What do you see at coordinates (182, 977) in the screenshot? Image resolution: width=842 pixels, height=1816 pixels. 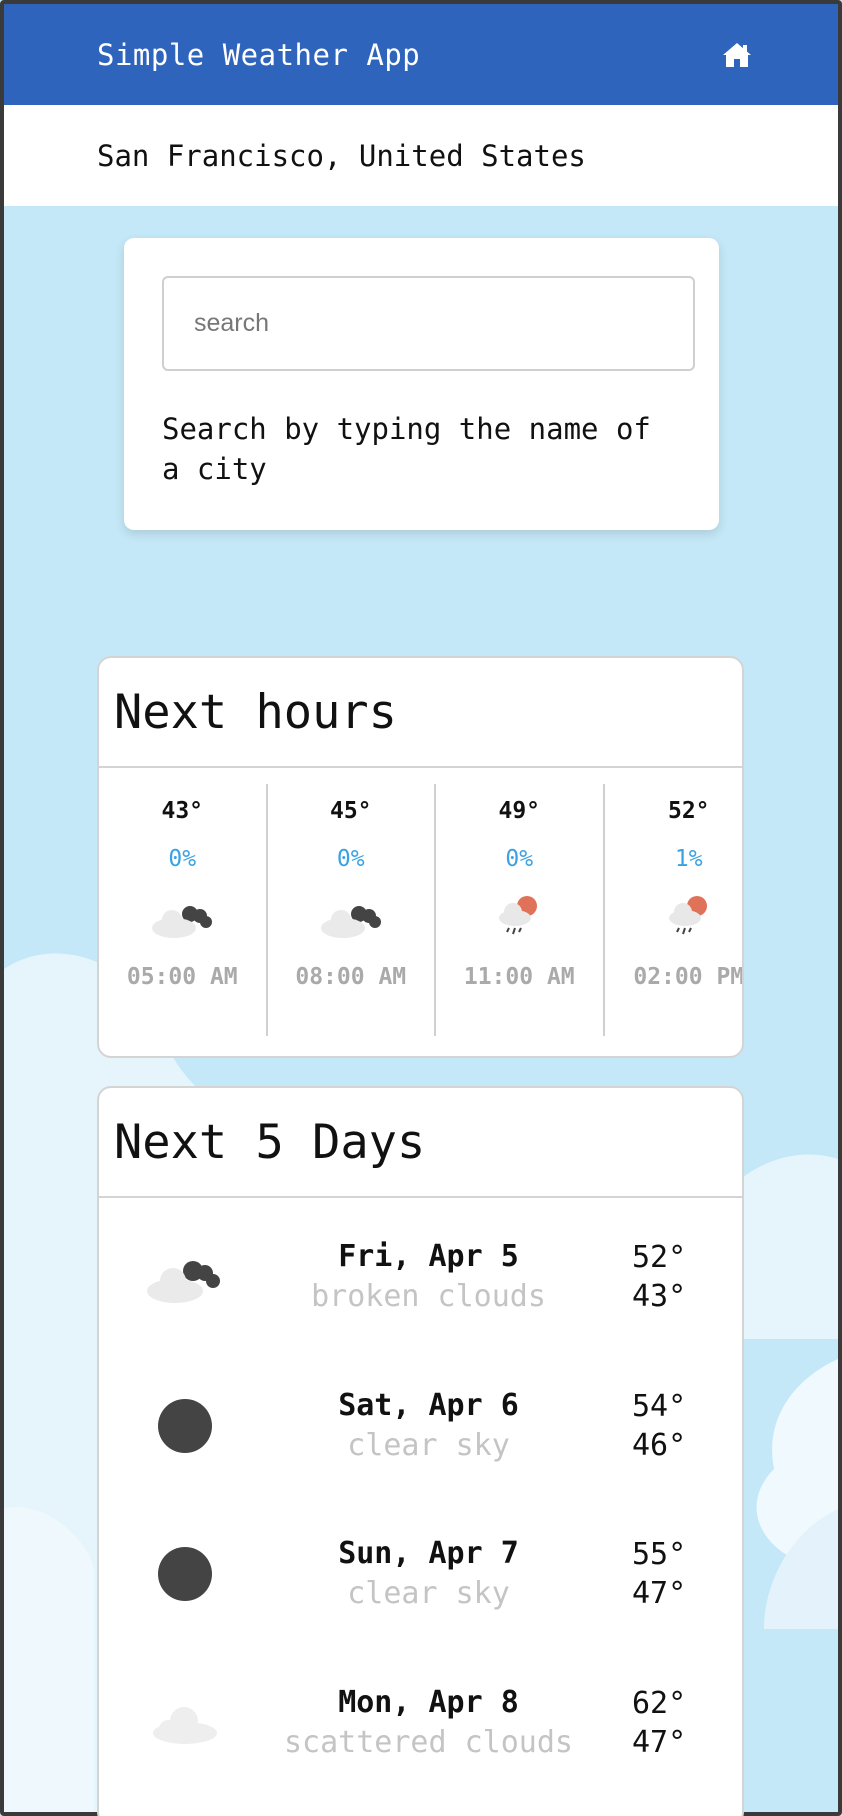 I see `hour-time: 05:00 AM` at bounding box center [182, 977].